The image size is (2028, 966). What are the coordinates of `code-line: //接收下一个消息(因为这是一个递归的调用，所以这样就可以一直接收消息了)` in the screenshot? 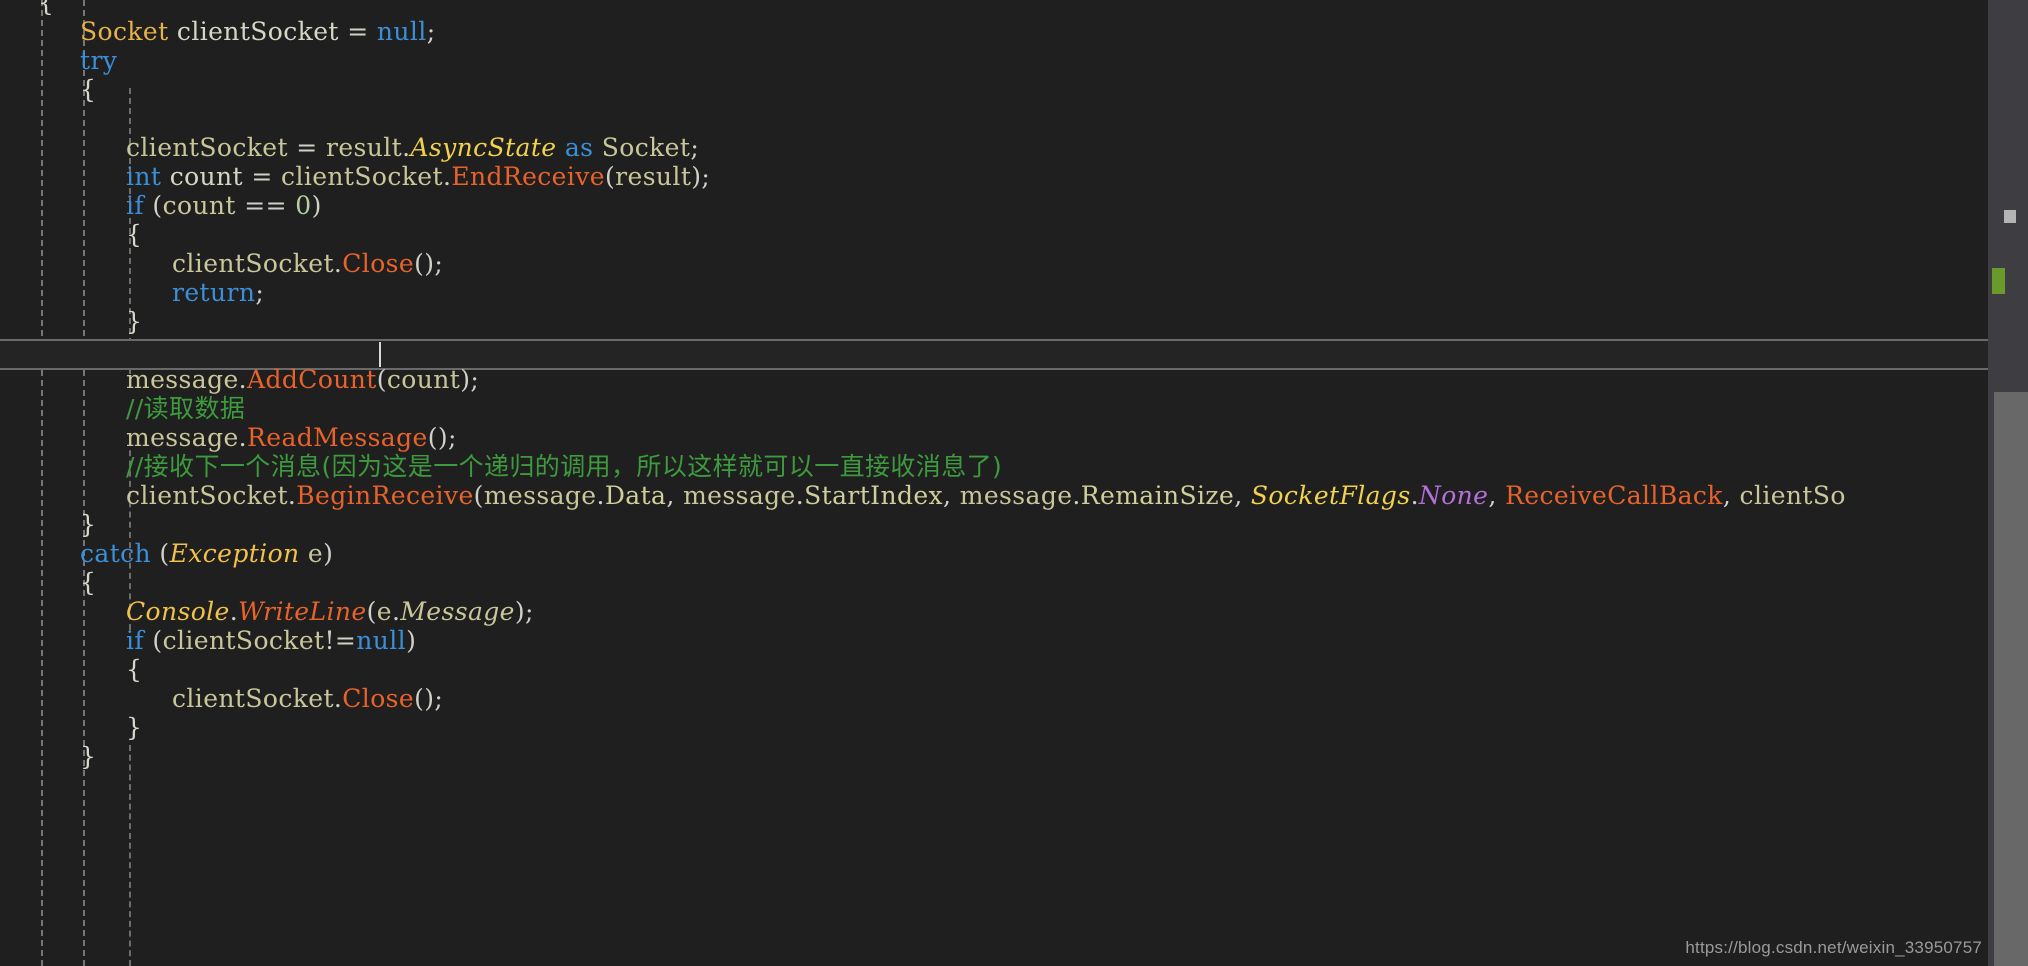 It's located at (994, 466).